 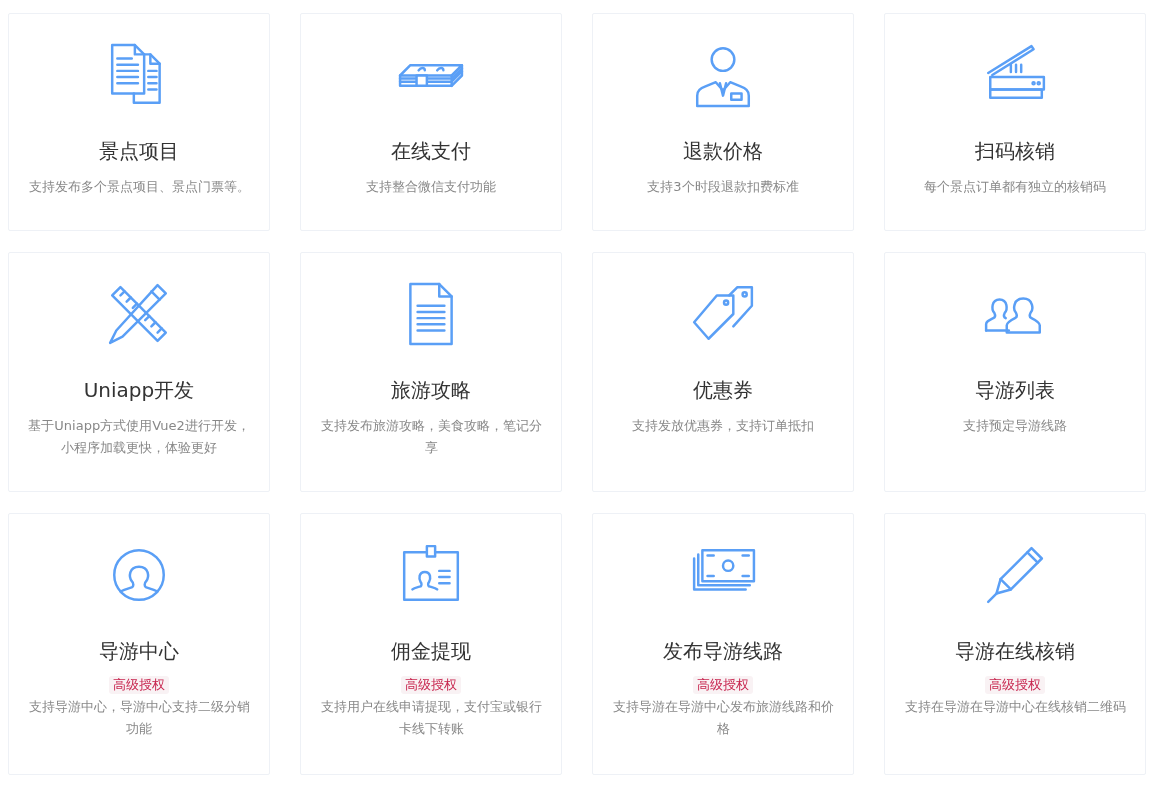 What do you see at coordinates (139, 390) in the screenshot?
I see `feature-title: Uniapp开发` at bounding box center [139, 390].